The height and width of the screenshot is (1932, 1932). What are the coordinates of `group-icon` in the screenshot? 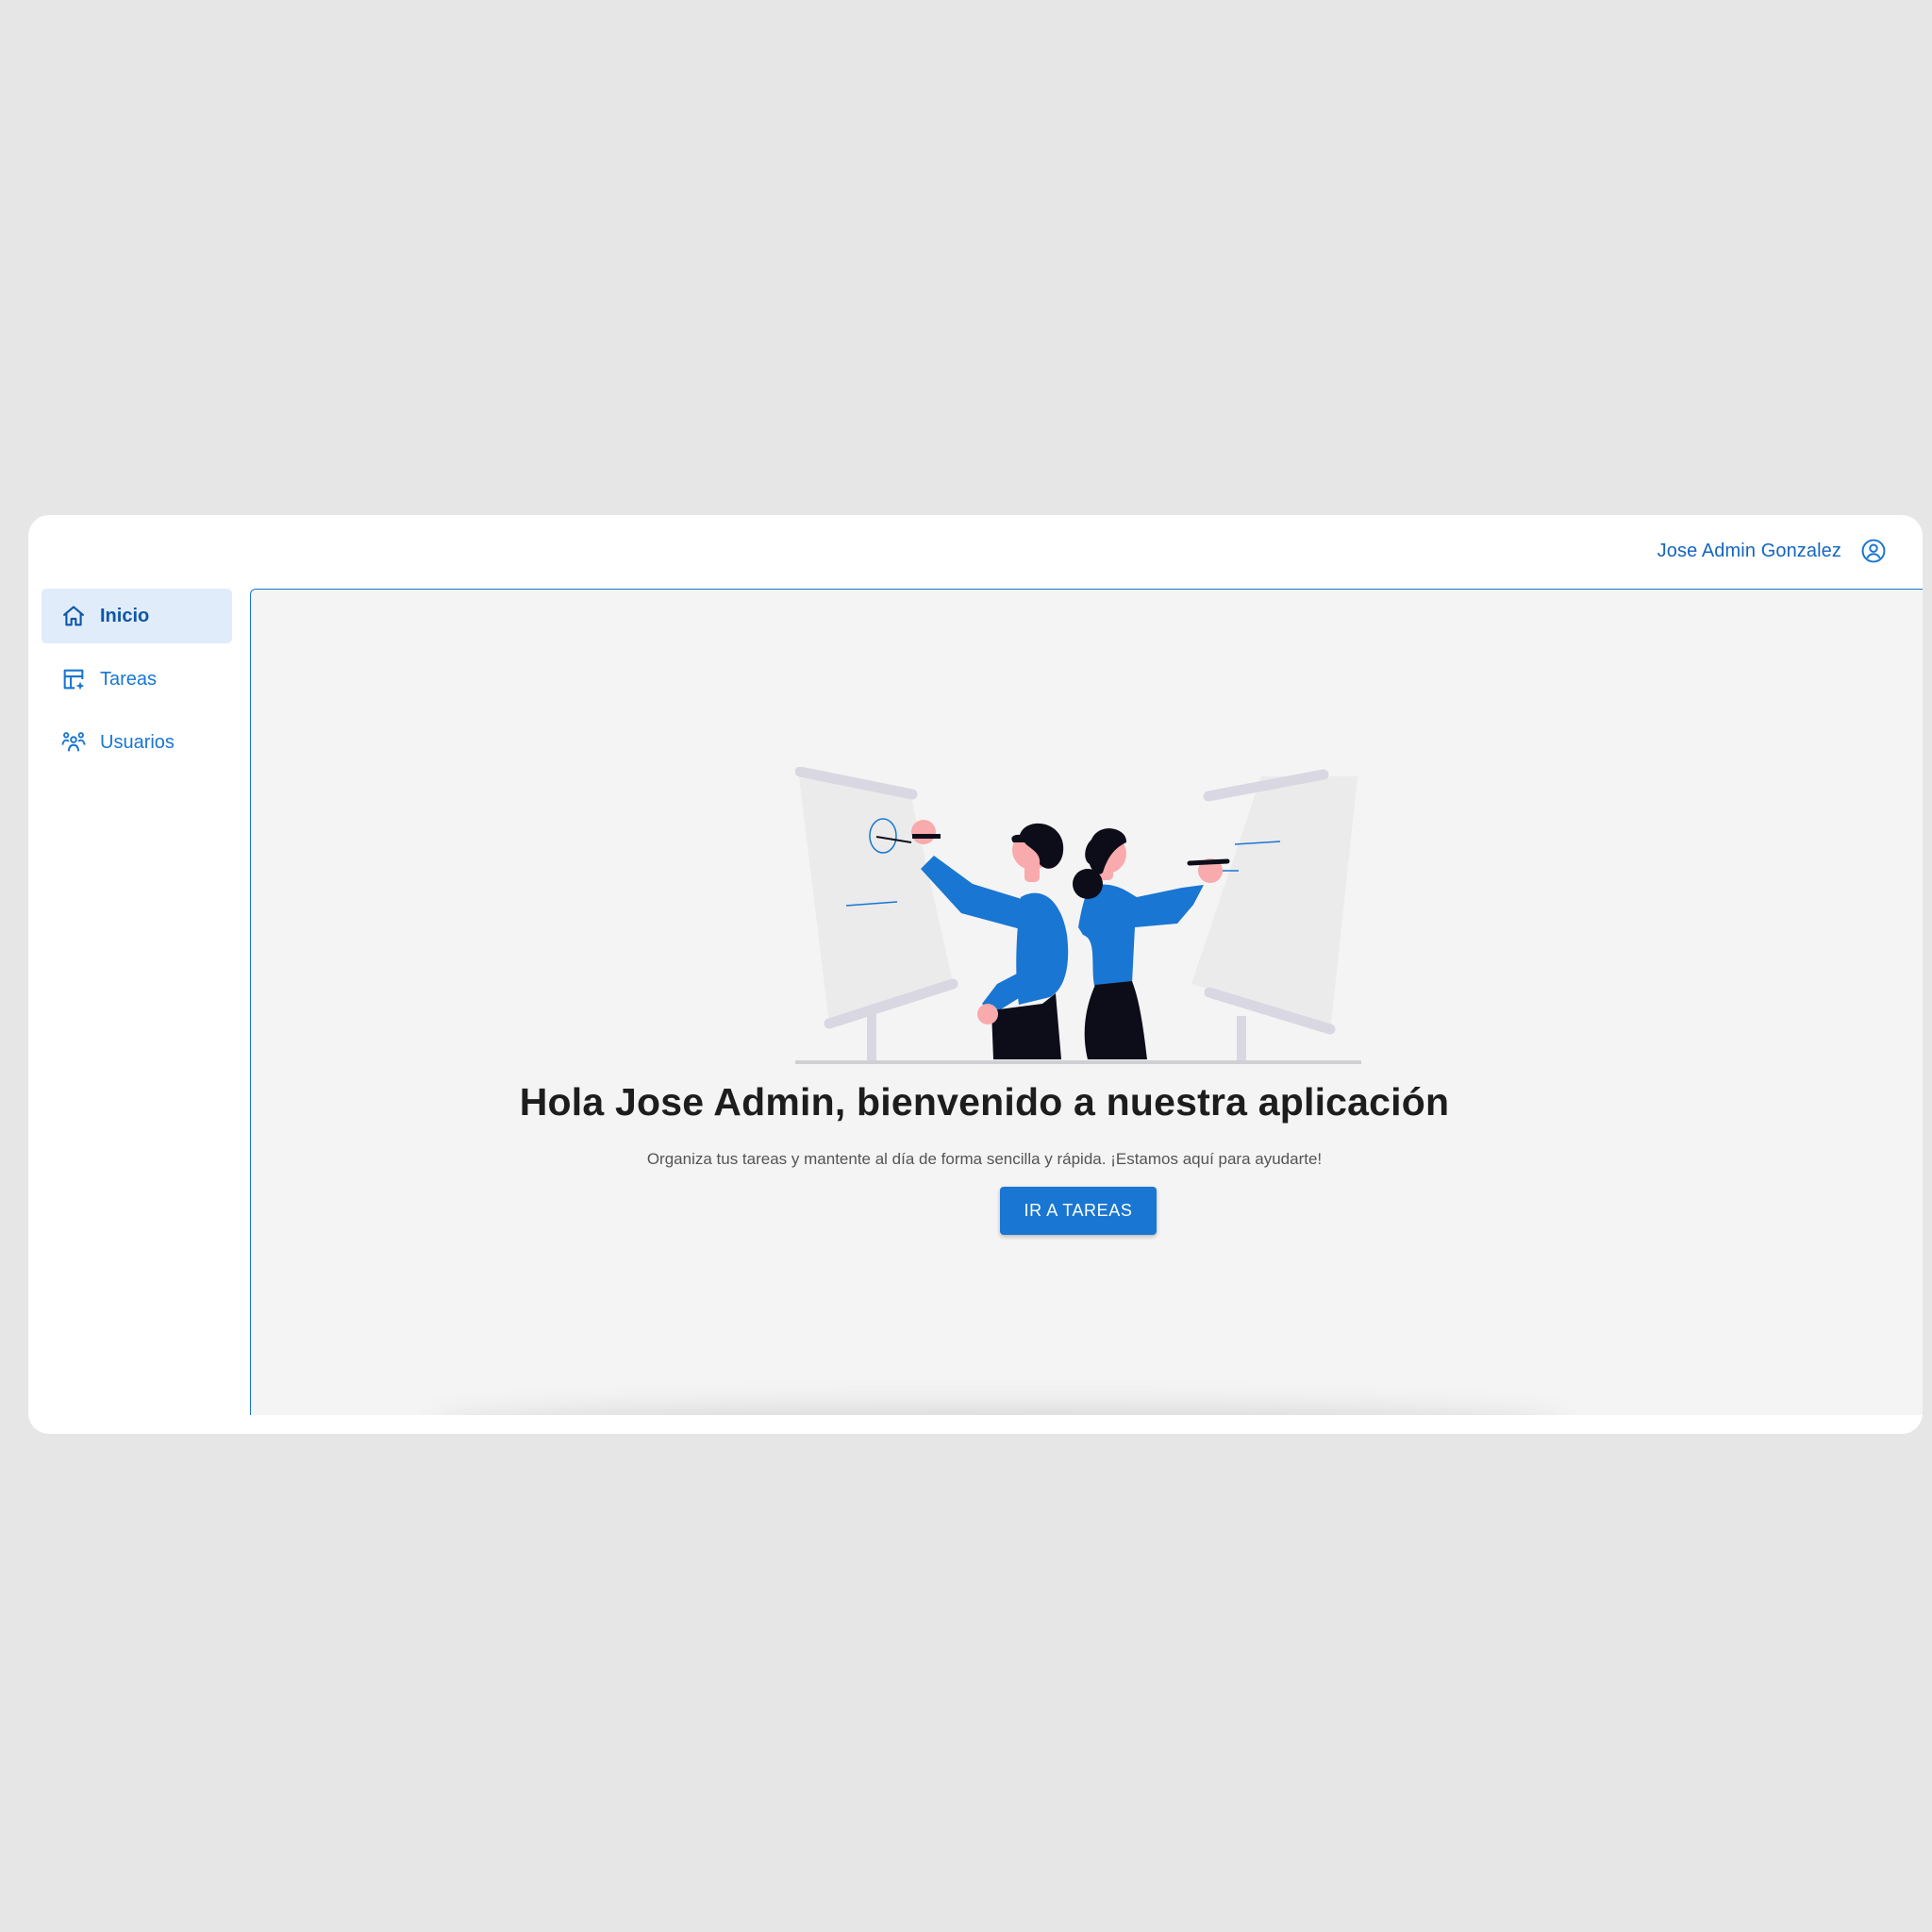 It's located at (73, 742).